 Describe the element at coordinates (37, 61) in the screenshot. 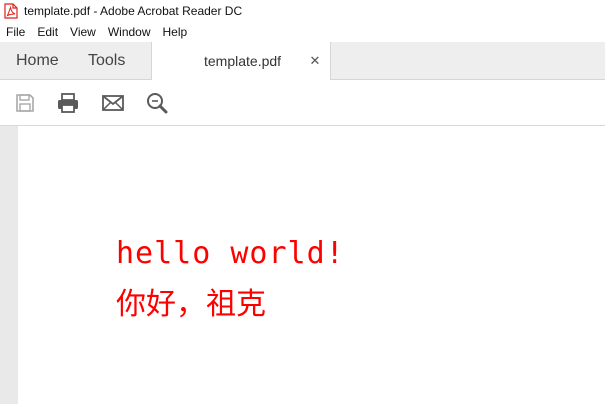

I see `tab-home: Home` at that location.